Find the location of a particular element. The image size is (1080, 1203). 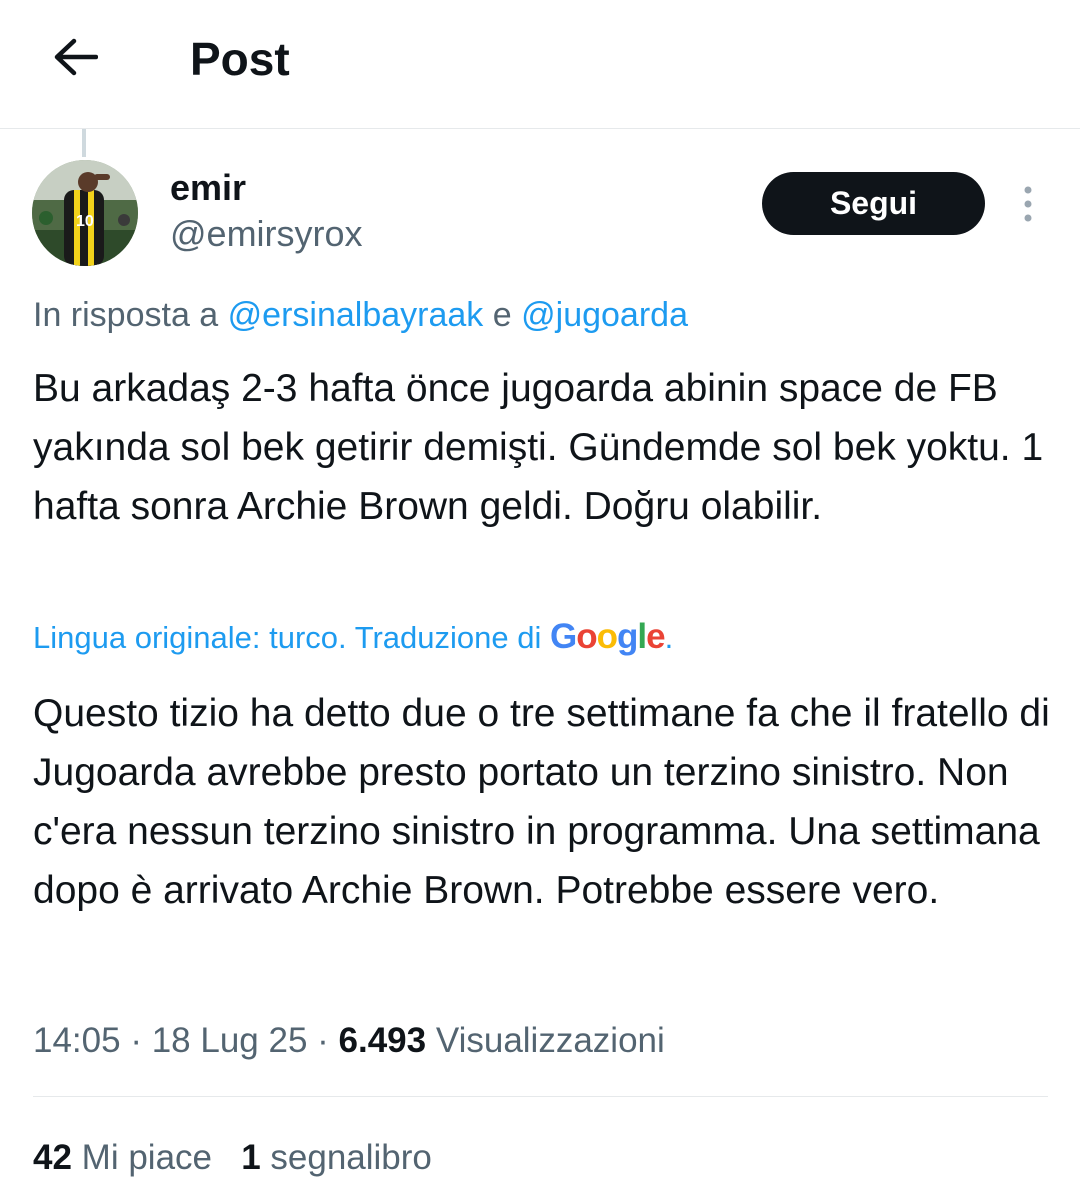

bookmarks-stat: 1 segnalibro is located at coordinates (336, 1157).